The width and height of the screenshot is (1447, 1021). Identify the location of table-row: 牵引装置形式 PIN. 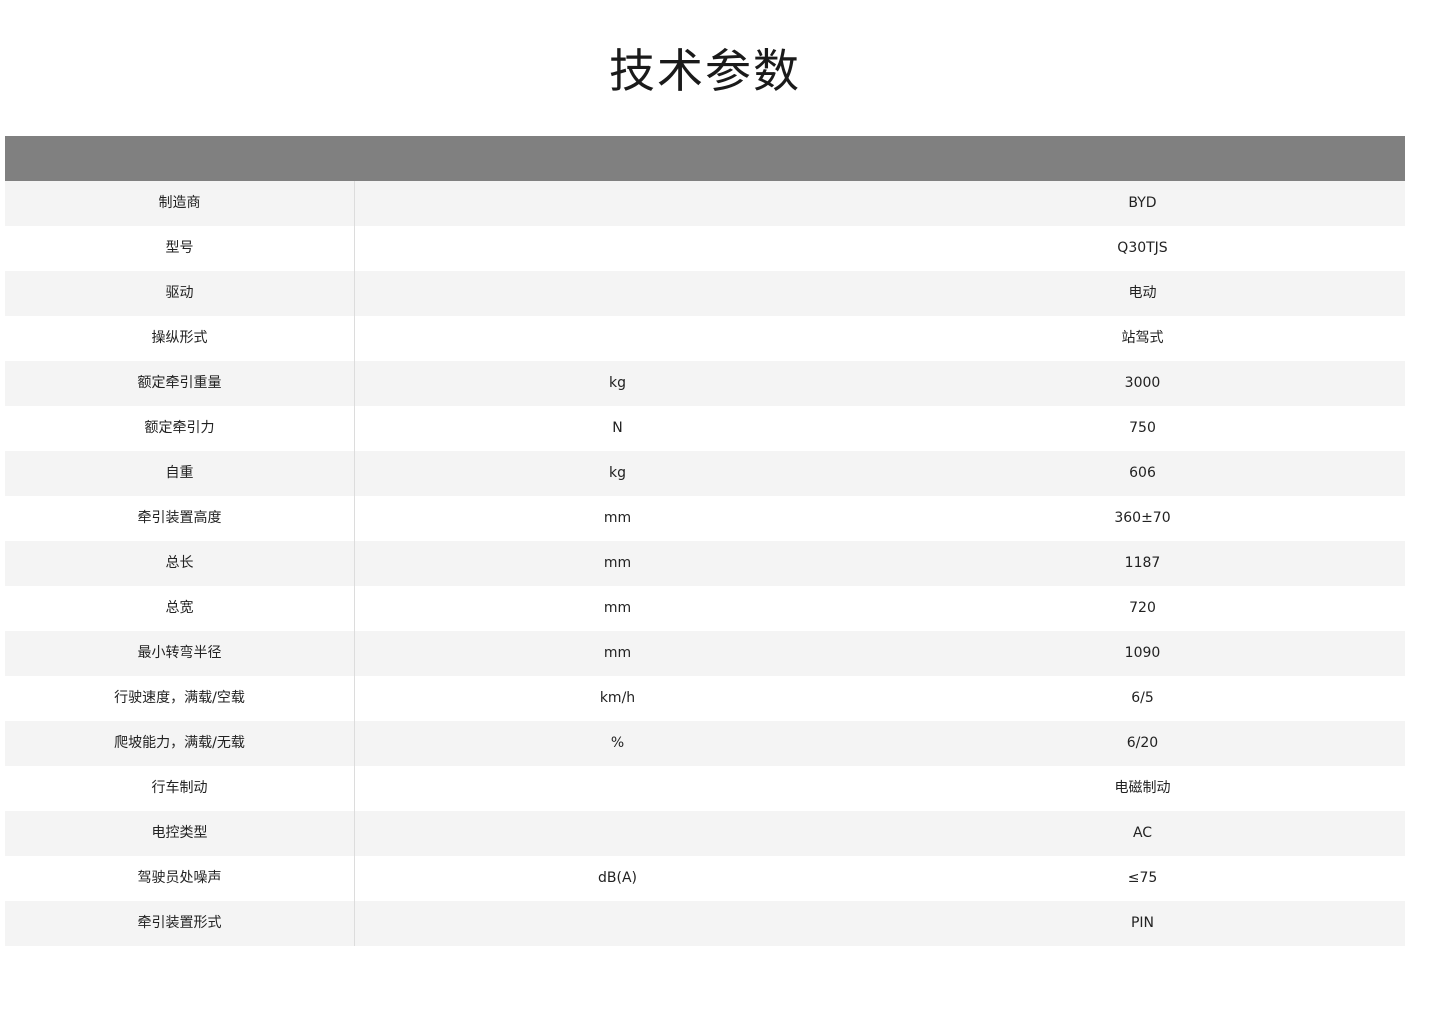
(705, 923).